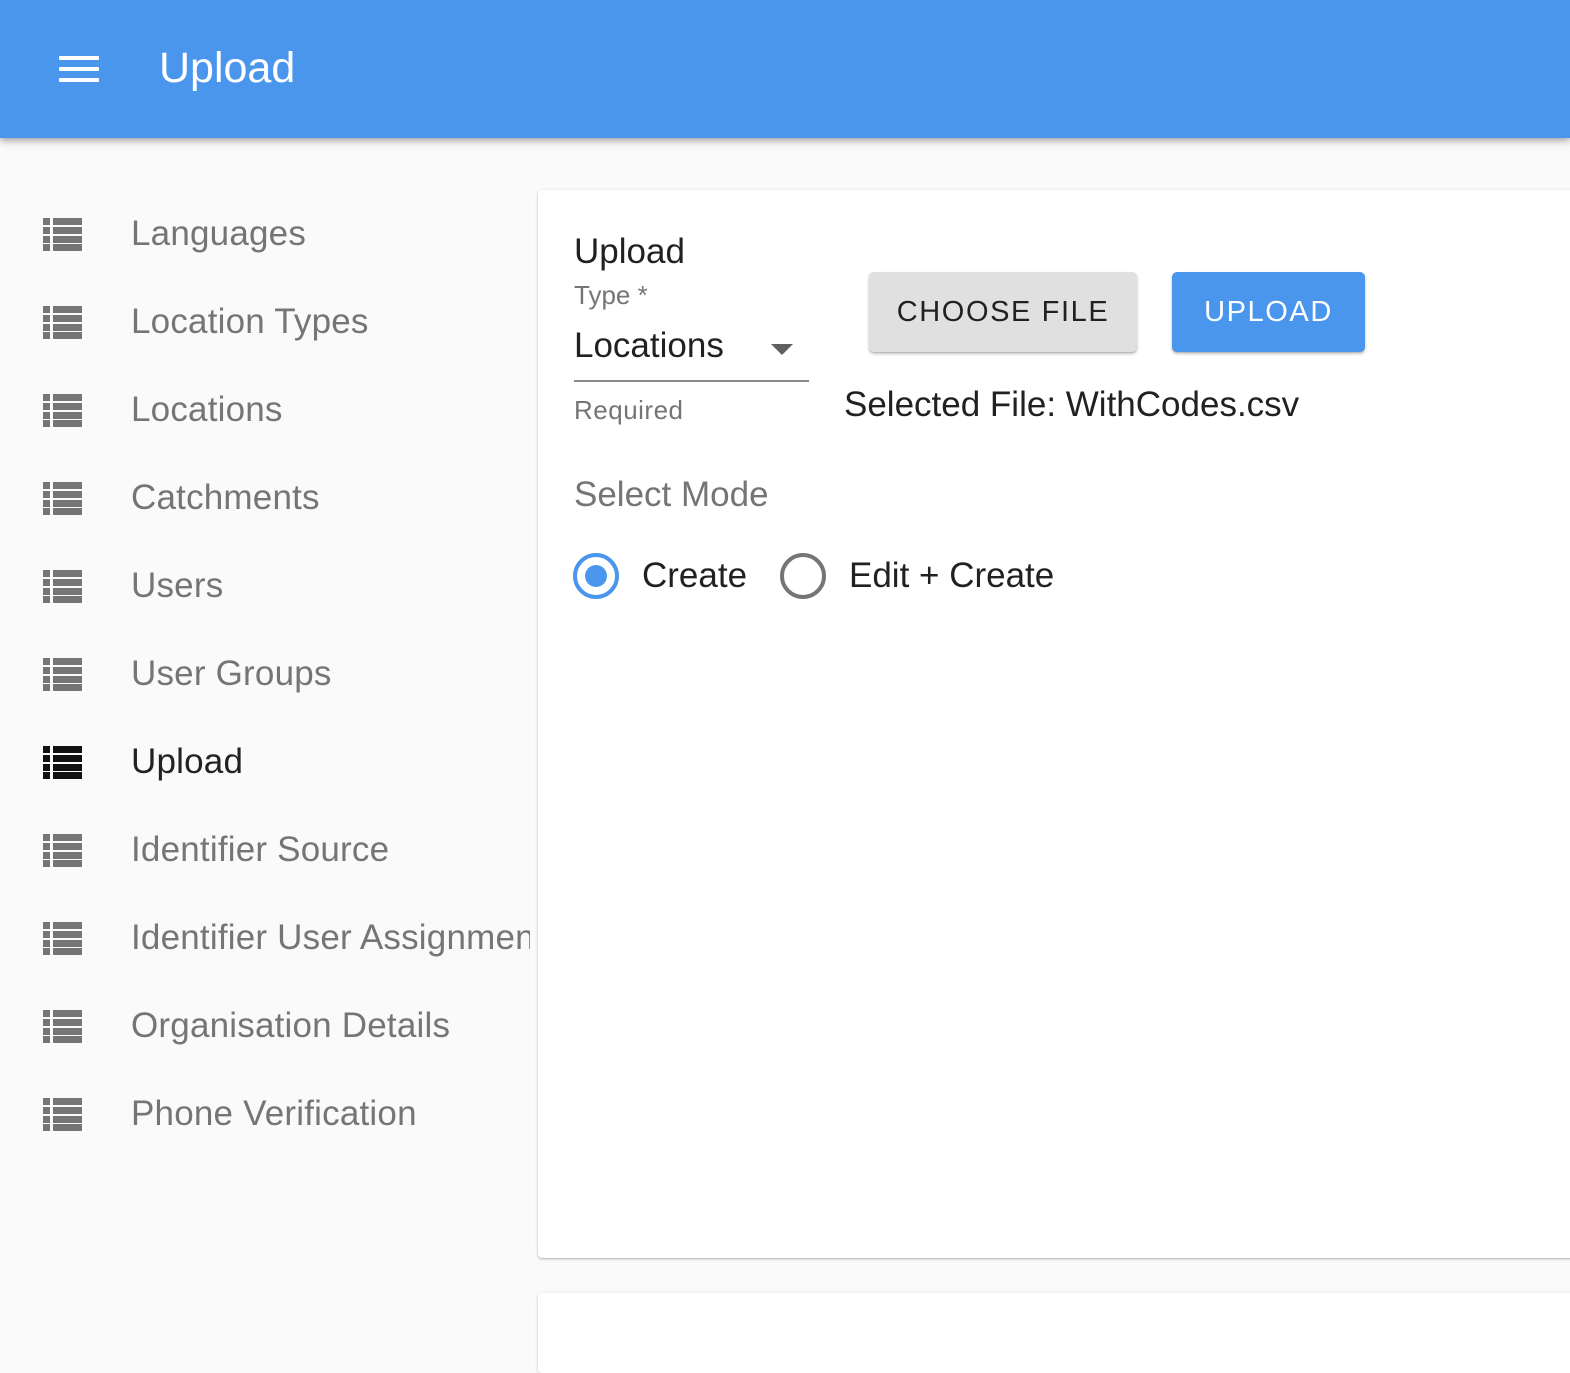  I want to click on sidebar-item-label: Locations, so click(207, 409).